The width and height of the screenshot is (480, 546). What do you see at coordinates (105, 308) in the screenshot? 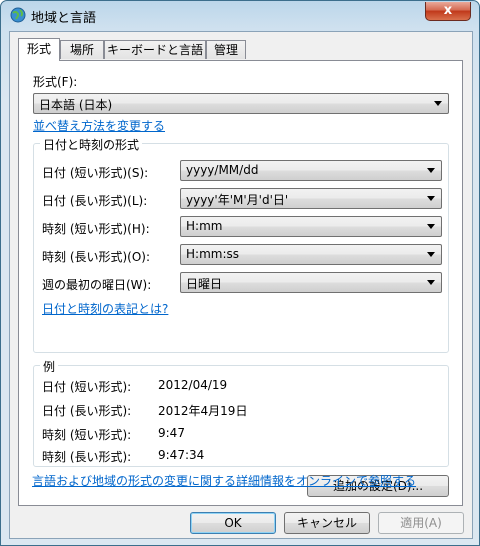
I see `datetime-notation-link: 日付と時刻の表記とは?` at bounding box center [105, 308].